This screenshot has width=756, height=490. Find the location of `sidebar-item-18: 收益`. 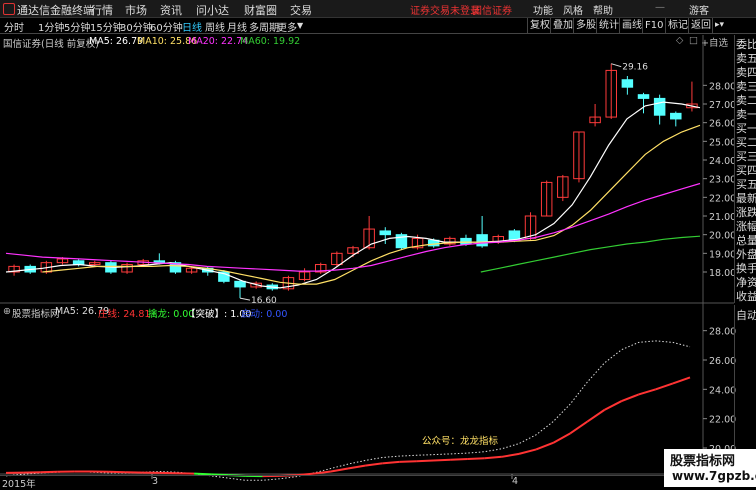

sidebar-item-18: 收益 is located at coordinates (746, 296).